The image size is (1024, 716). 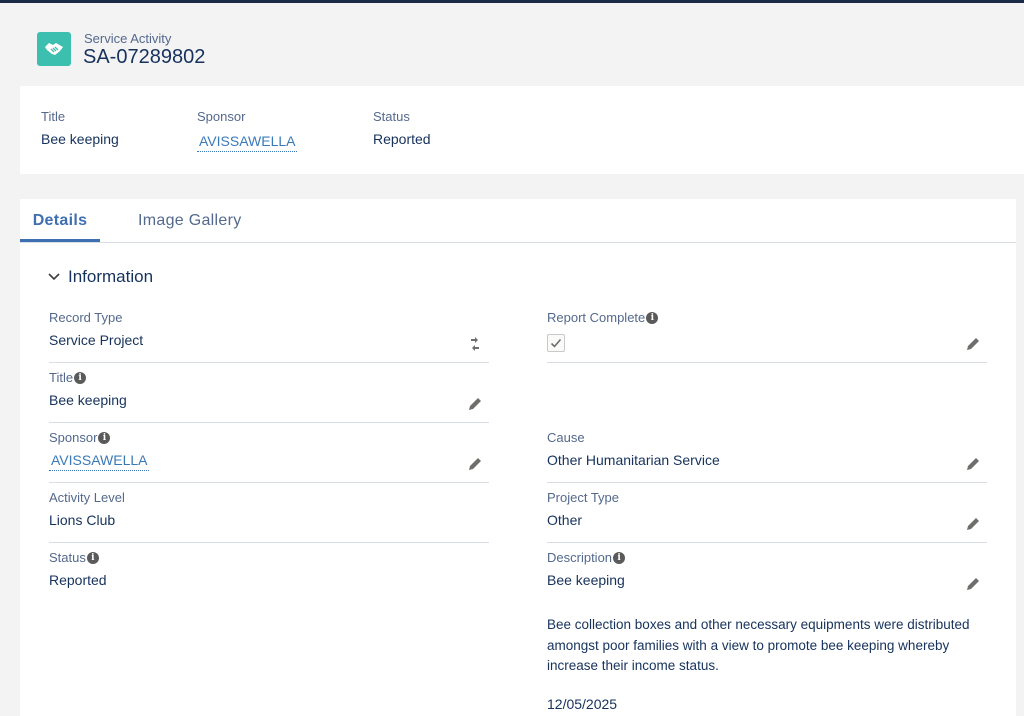 What do you see at coordinates (54, 49) in the screenshot?
I see `handshake-icon` at bounding box center [54, 49].